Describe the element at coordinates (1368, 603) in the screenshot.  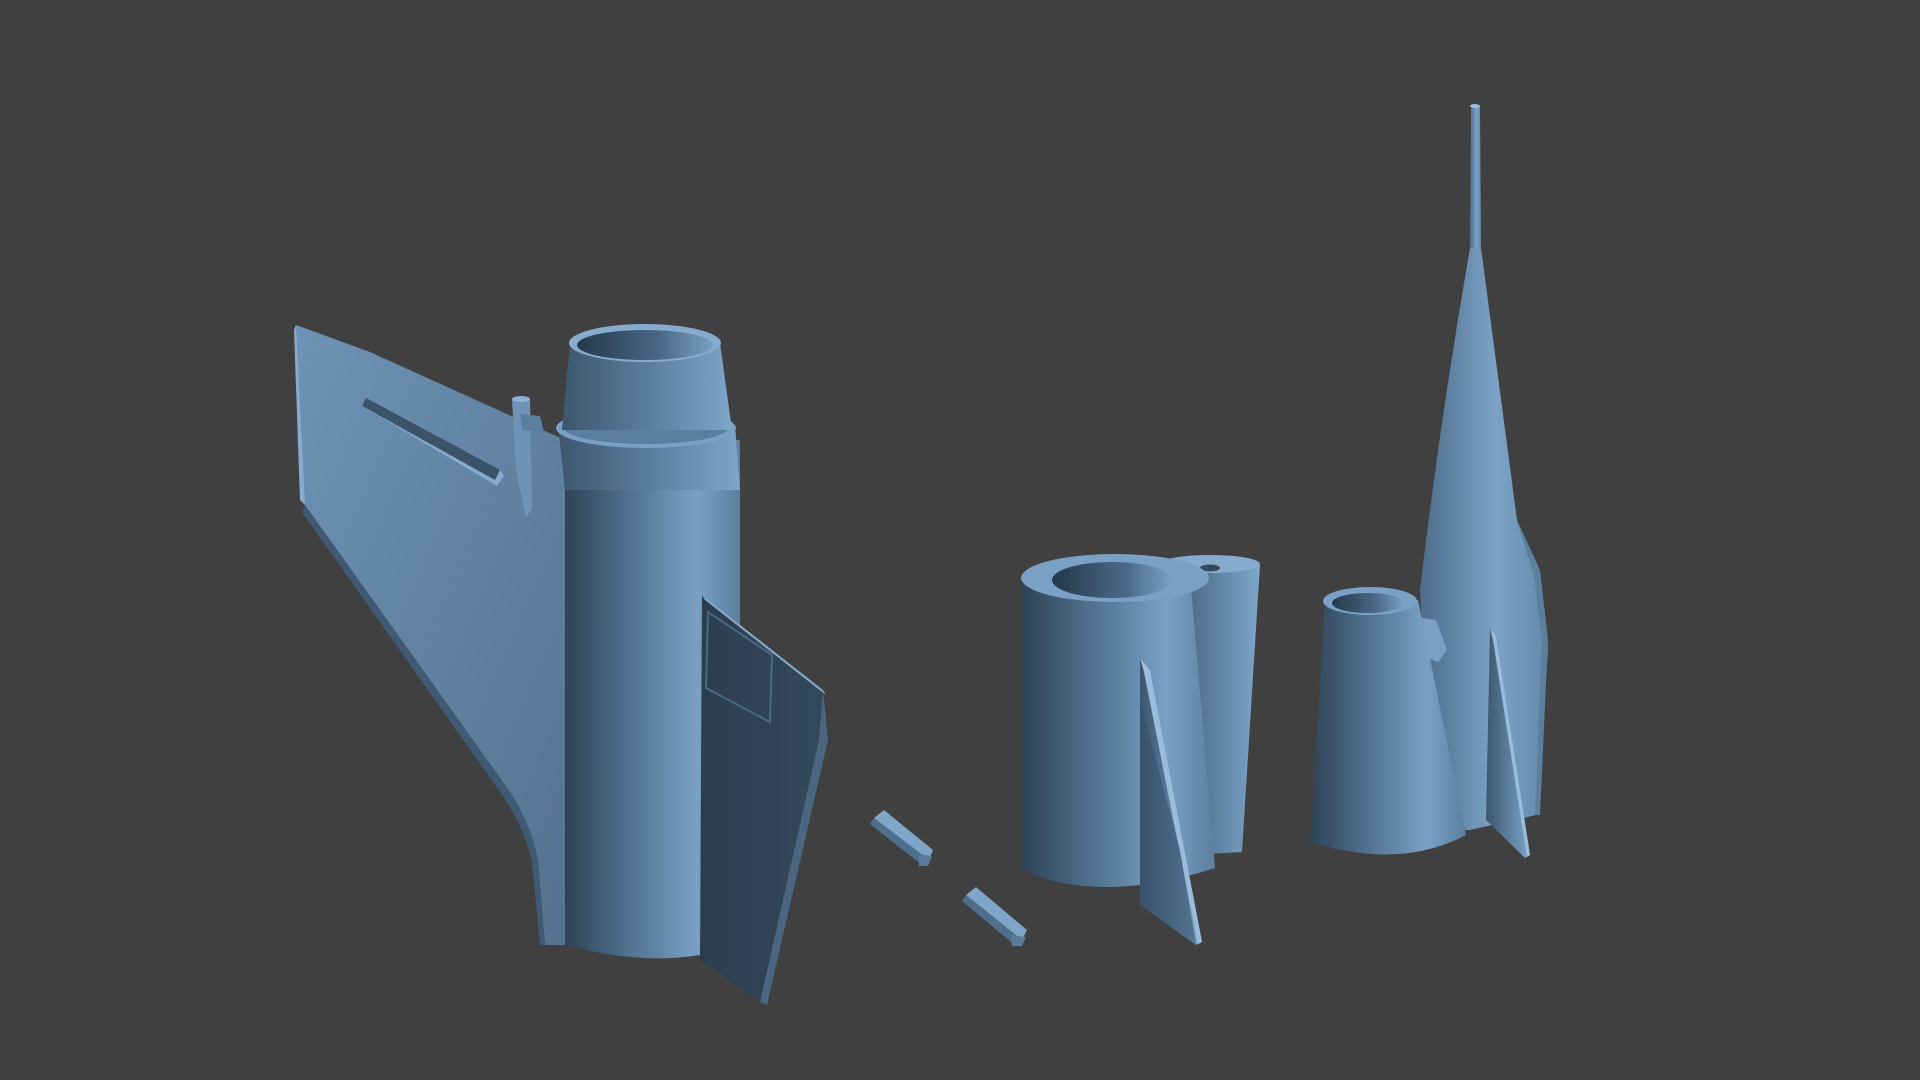
I see `tapered-tube-opening` at that location.